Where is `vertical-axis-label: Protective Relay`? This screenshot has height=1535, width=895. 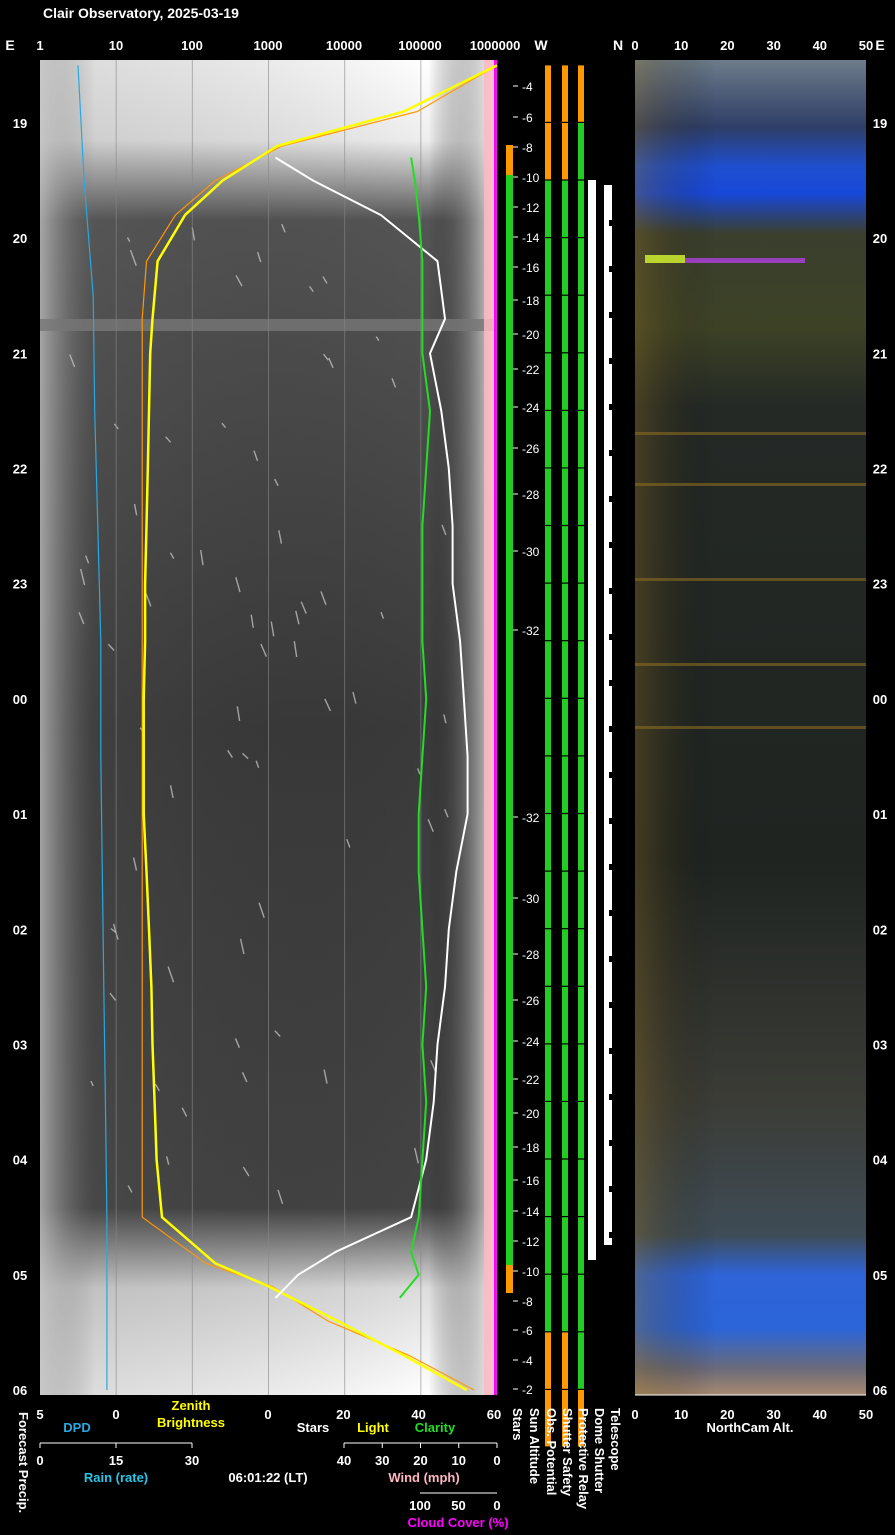
vertical-axis-label: Protective Relay is located at coordinates (583, 1459).